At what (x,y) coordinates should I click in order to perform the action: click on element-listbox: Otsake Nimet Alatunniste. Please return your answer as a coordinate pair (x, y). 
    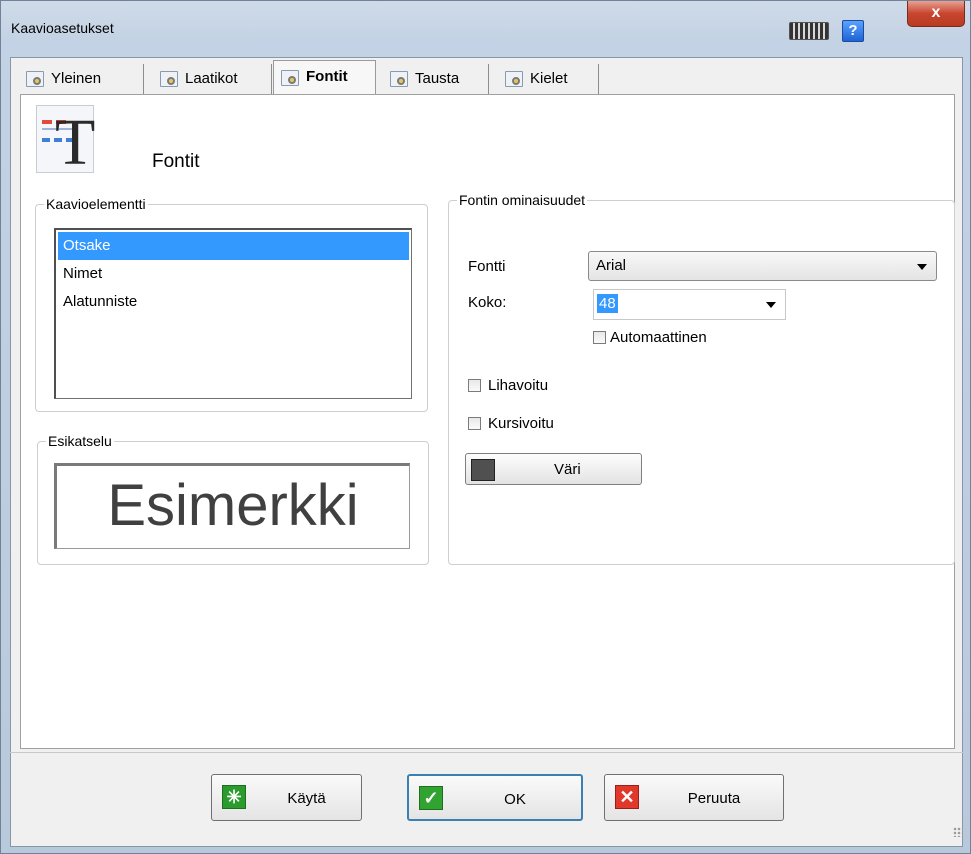
    Looking at the image, I should click on (233, 313).